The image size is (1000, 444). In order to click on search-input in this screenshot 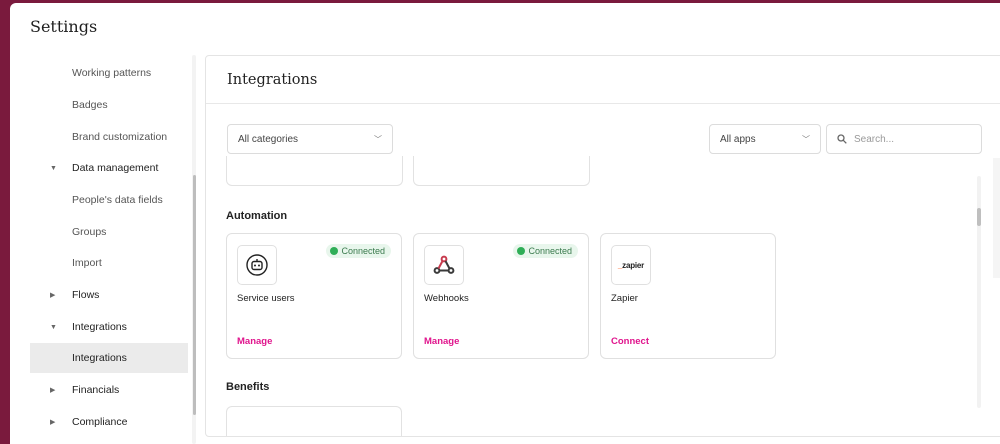, I will do `click(914, 139)`.